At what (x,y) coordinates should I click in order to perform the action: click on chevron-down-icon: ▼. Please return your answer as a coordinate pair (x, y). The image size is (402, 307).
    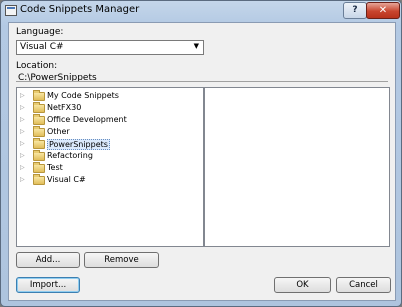
    Looking at the image, I should click on (196, 46).